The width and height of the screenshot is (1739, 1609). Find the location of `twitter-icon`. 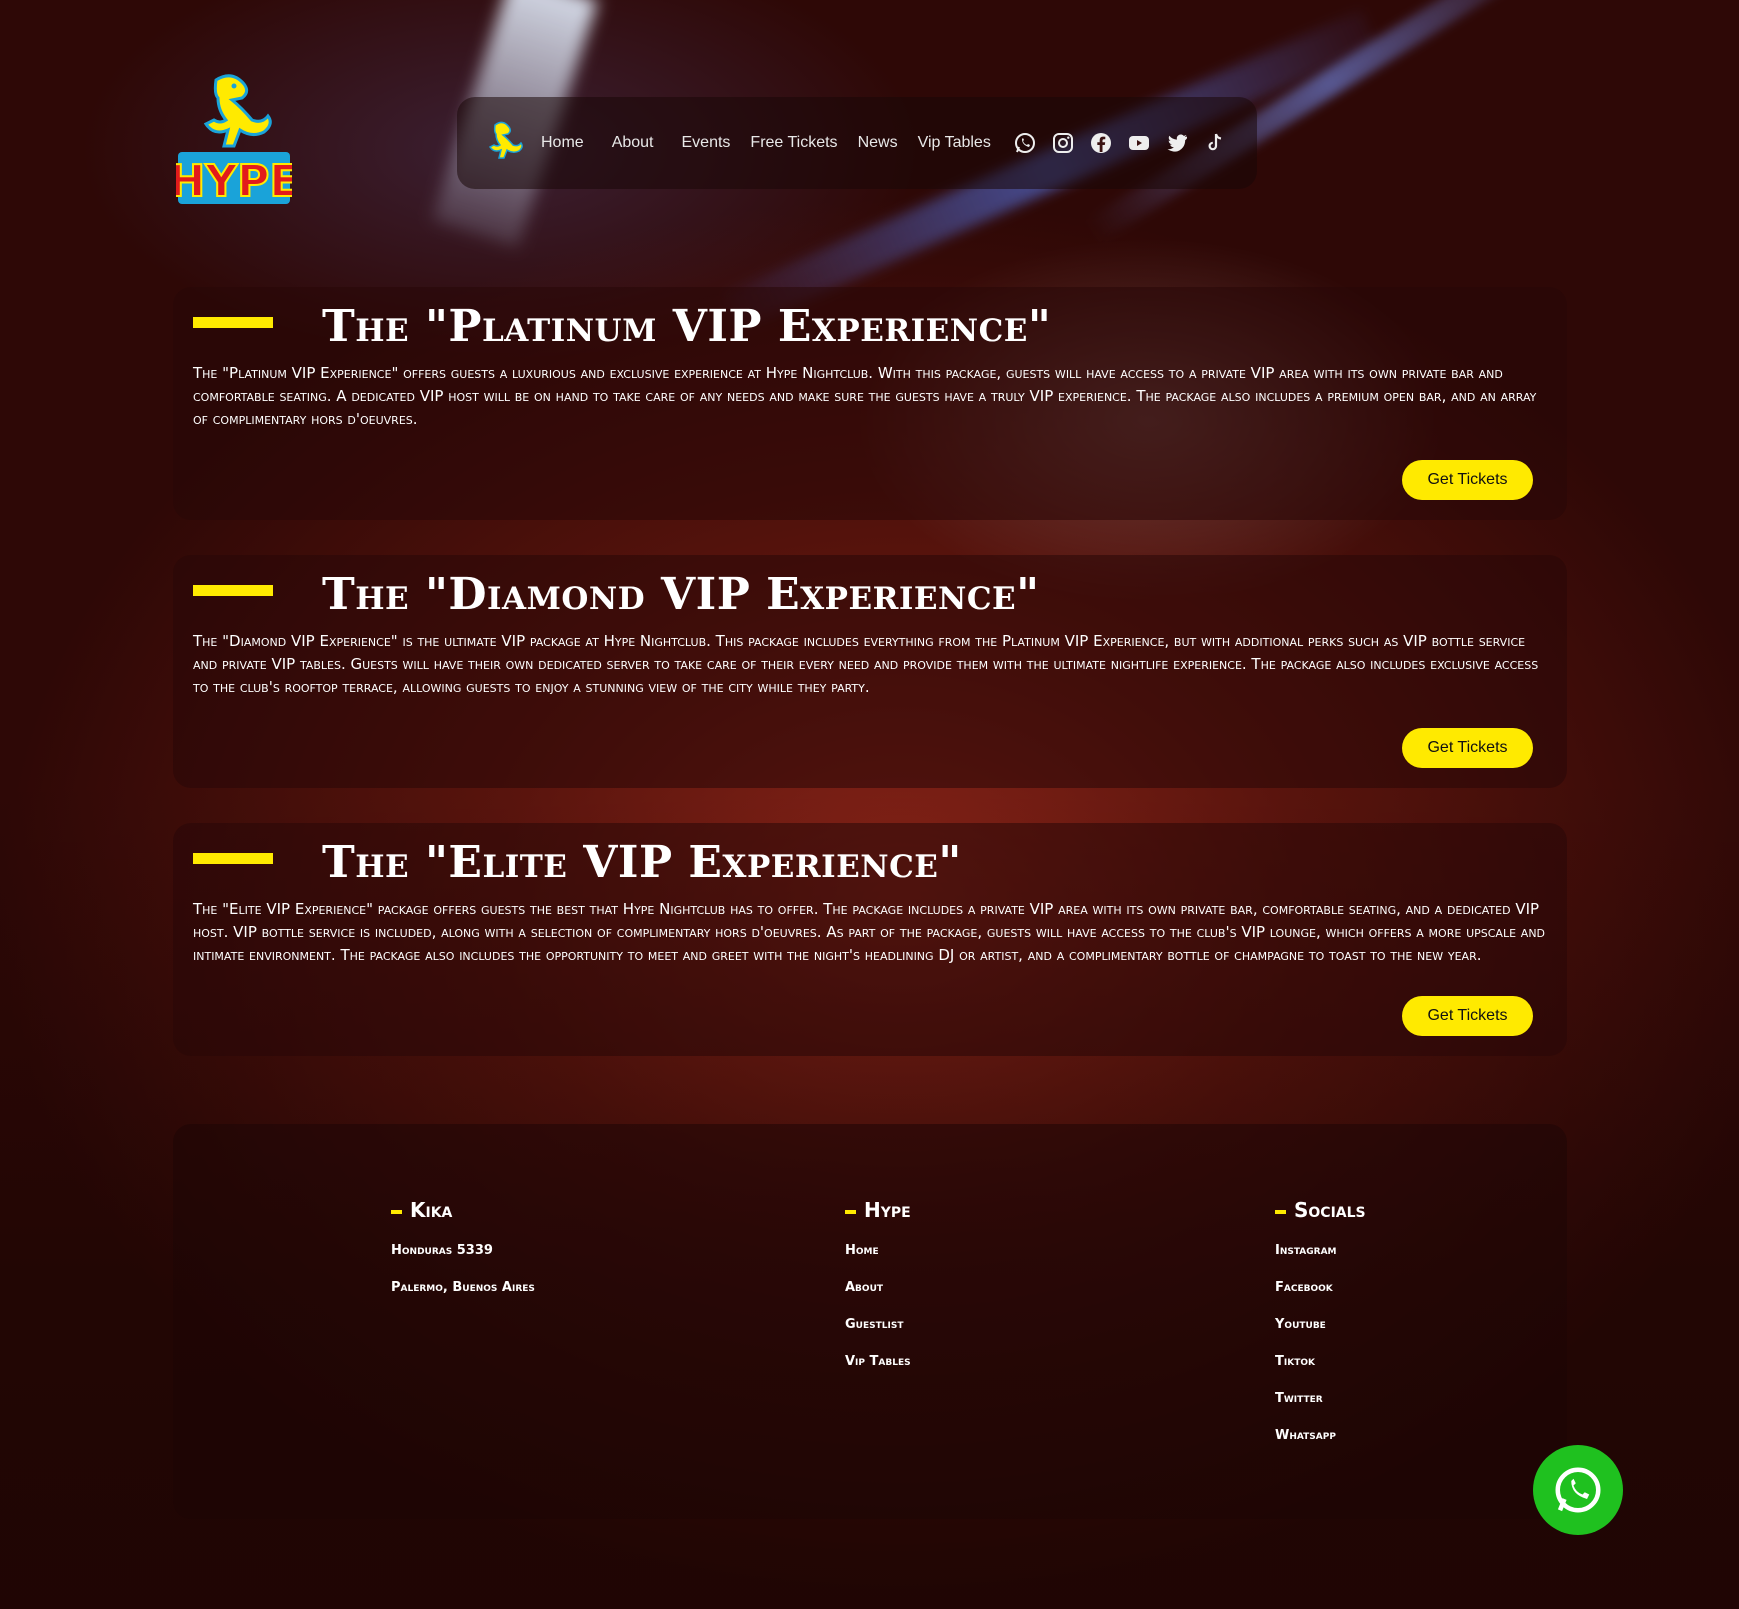

twitter-icon is located at coordinates (1177, 143).